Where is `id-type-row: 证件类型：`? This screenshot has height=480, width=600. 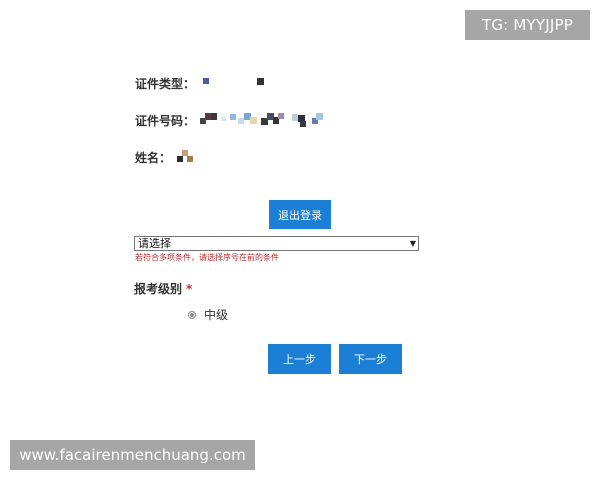
id-type-row: 证件类型： is located at coordinates (204, 83).